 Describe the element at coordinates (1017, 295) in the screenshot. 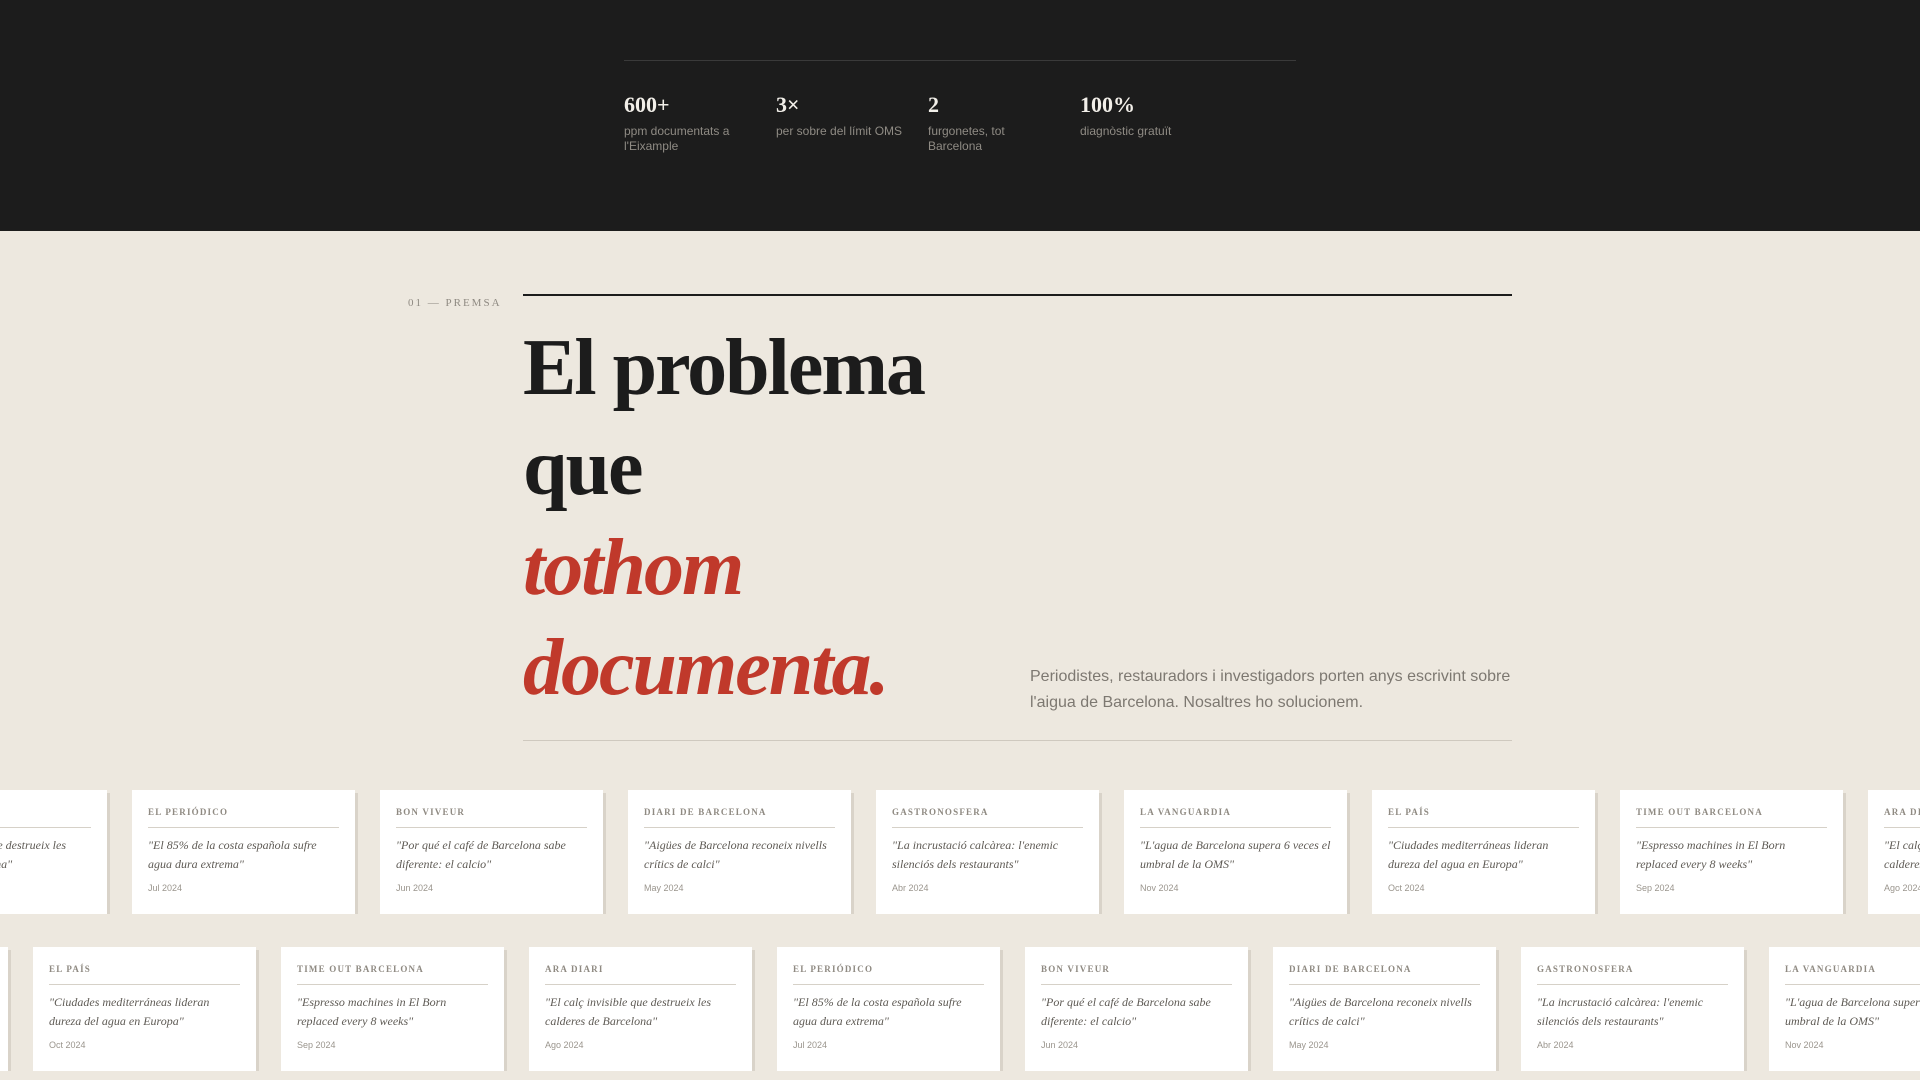

I see `section-top-rule` at that location.